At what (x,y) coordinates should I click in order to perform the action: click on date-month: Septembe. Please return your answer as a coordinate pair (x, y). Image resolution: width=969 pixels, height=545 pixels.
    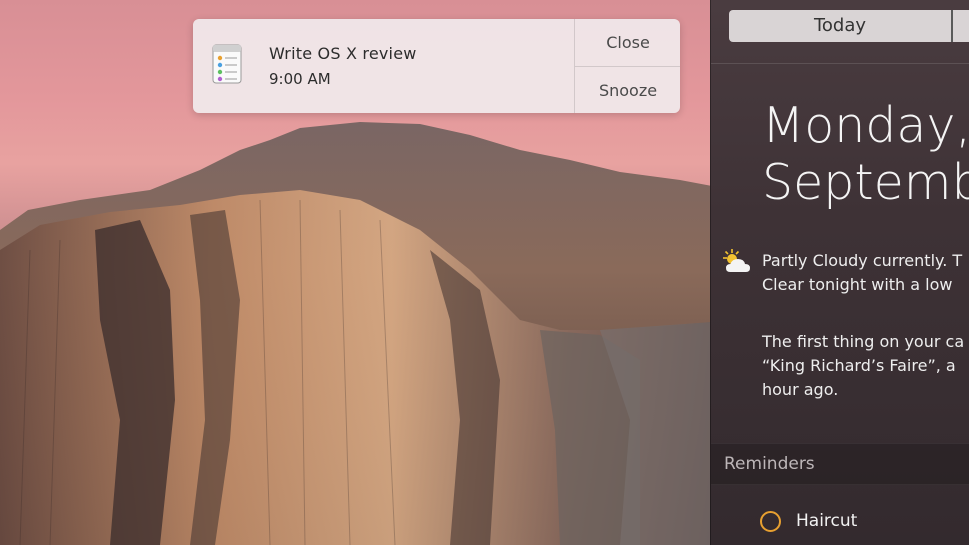
    Looking at the image, I should click on (865, 182).